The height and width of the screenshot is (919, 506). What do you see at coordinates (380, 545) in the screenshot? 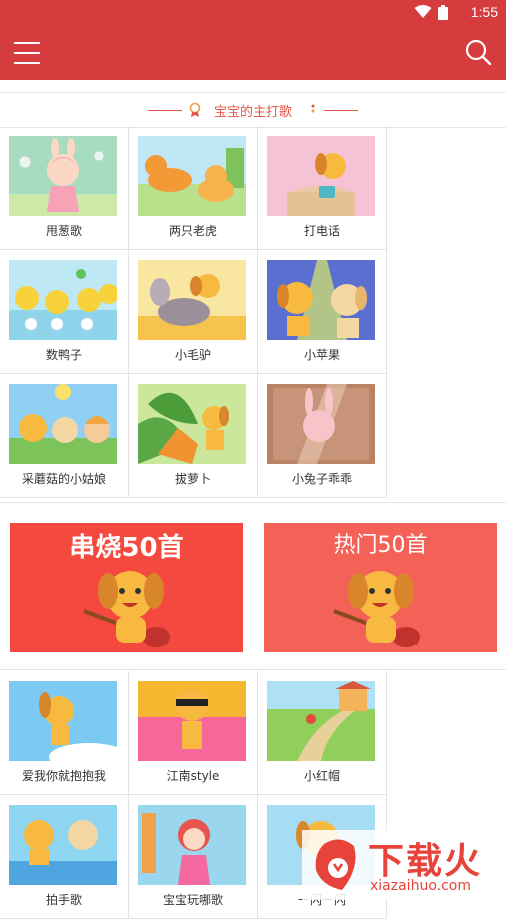
I see `banner-label: 热门50首` at bounding box center [380, 545].